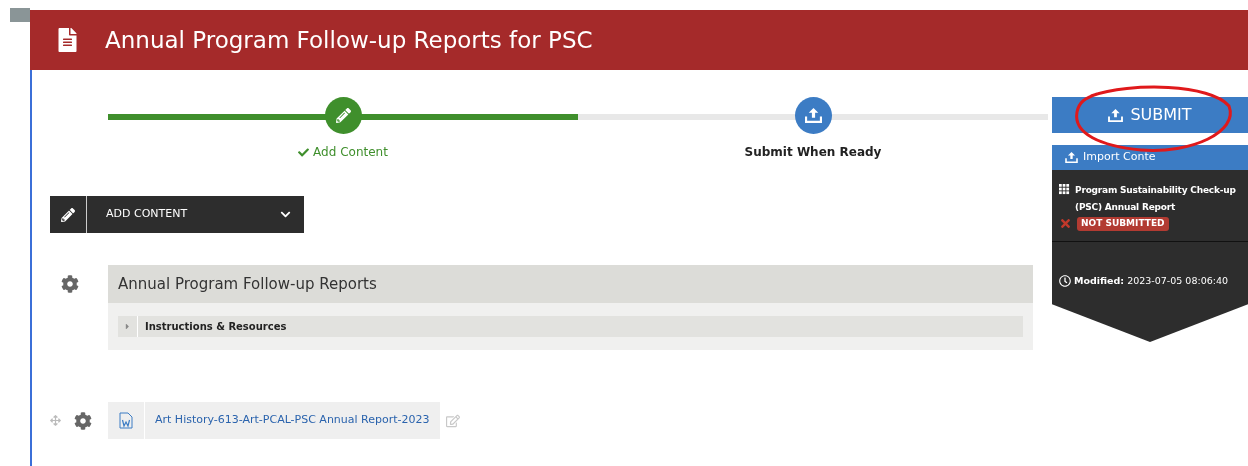 Image resolution: width=1248 pixels, height=466 pixels. What do you see at coordinates (195, 214) in the screenshot?
I see `add-content-dropdown: ADD CONTENT` at bounding box center [195, 214].